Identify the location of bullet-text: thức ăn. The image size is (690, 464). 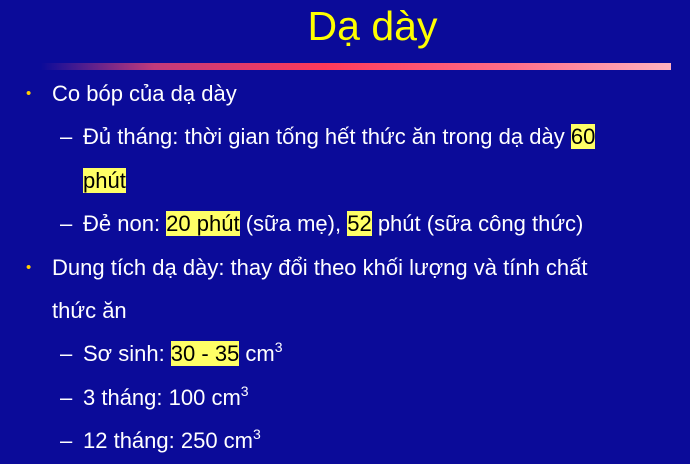
(89, 310).